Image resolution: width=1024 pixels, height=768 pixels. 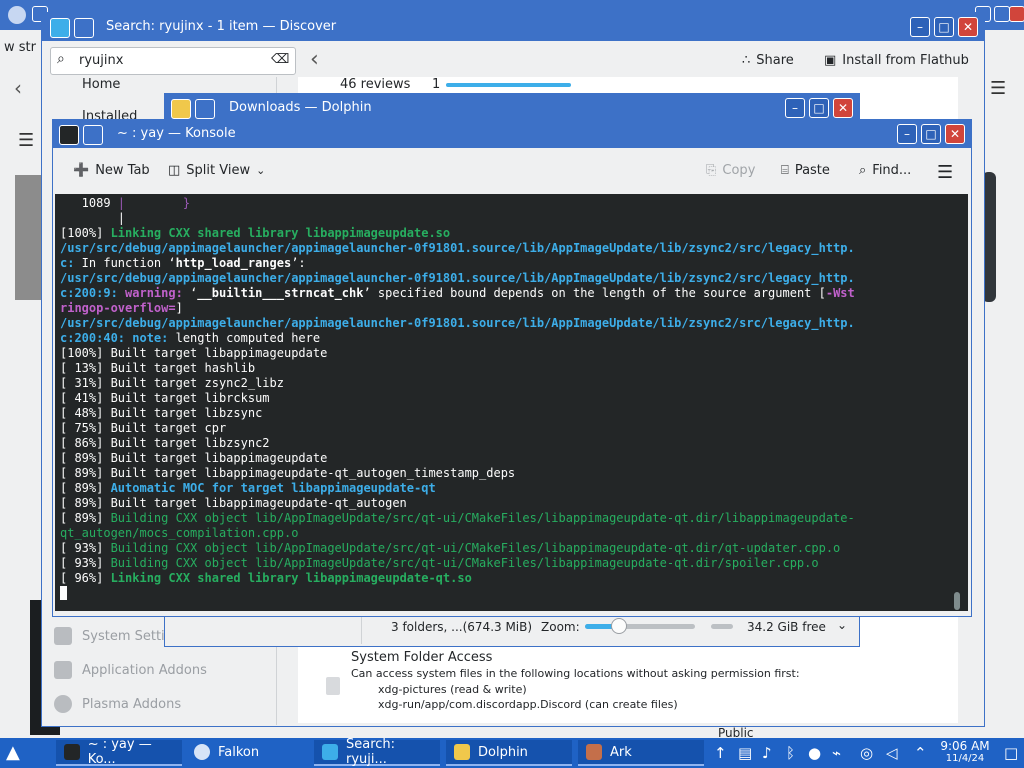 I want to click on clear-search-icon: ⌫, so click(x=280, y=59).